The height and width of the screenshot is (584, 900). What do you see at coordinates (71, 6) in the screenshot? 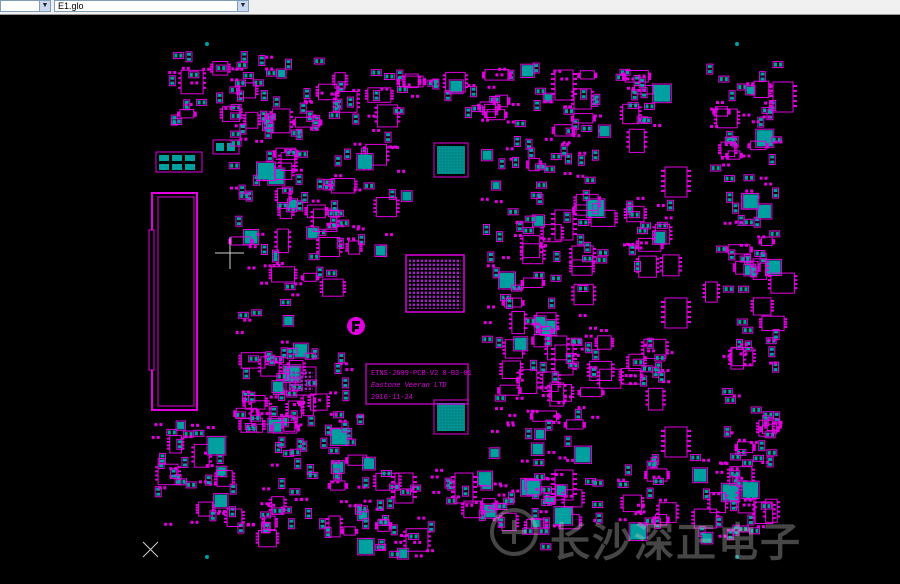
I see `file-select-value: E1.glo` at bounding box center [71, 6].